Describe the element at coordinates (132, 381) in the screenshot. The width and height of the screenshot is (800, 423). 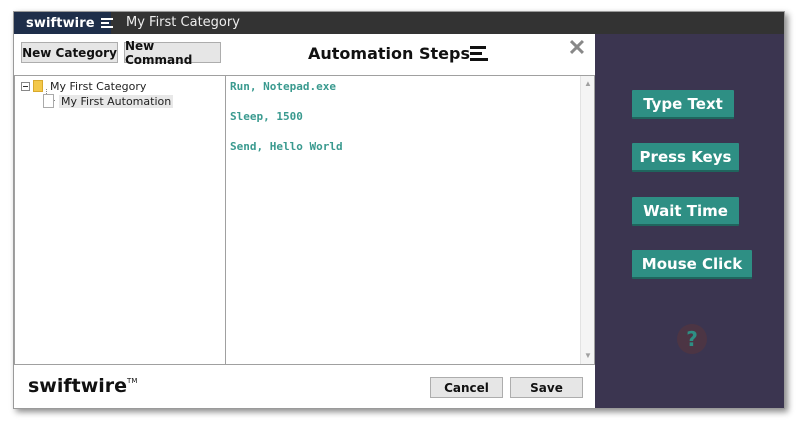
I see `trademark: TM` at that location.